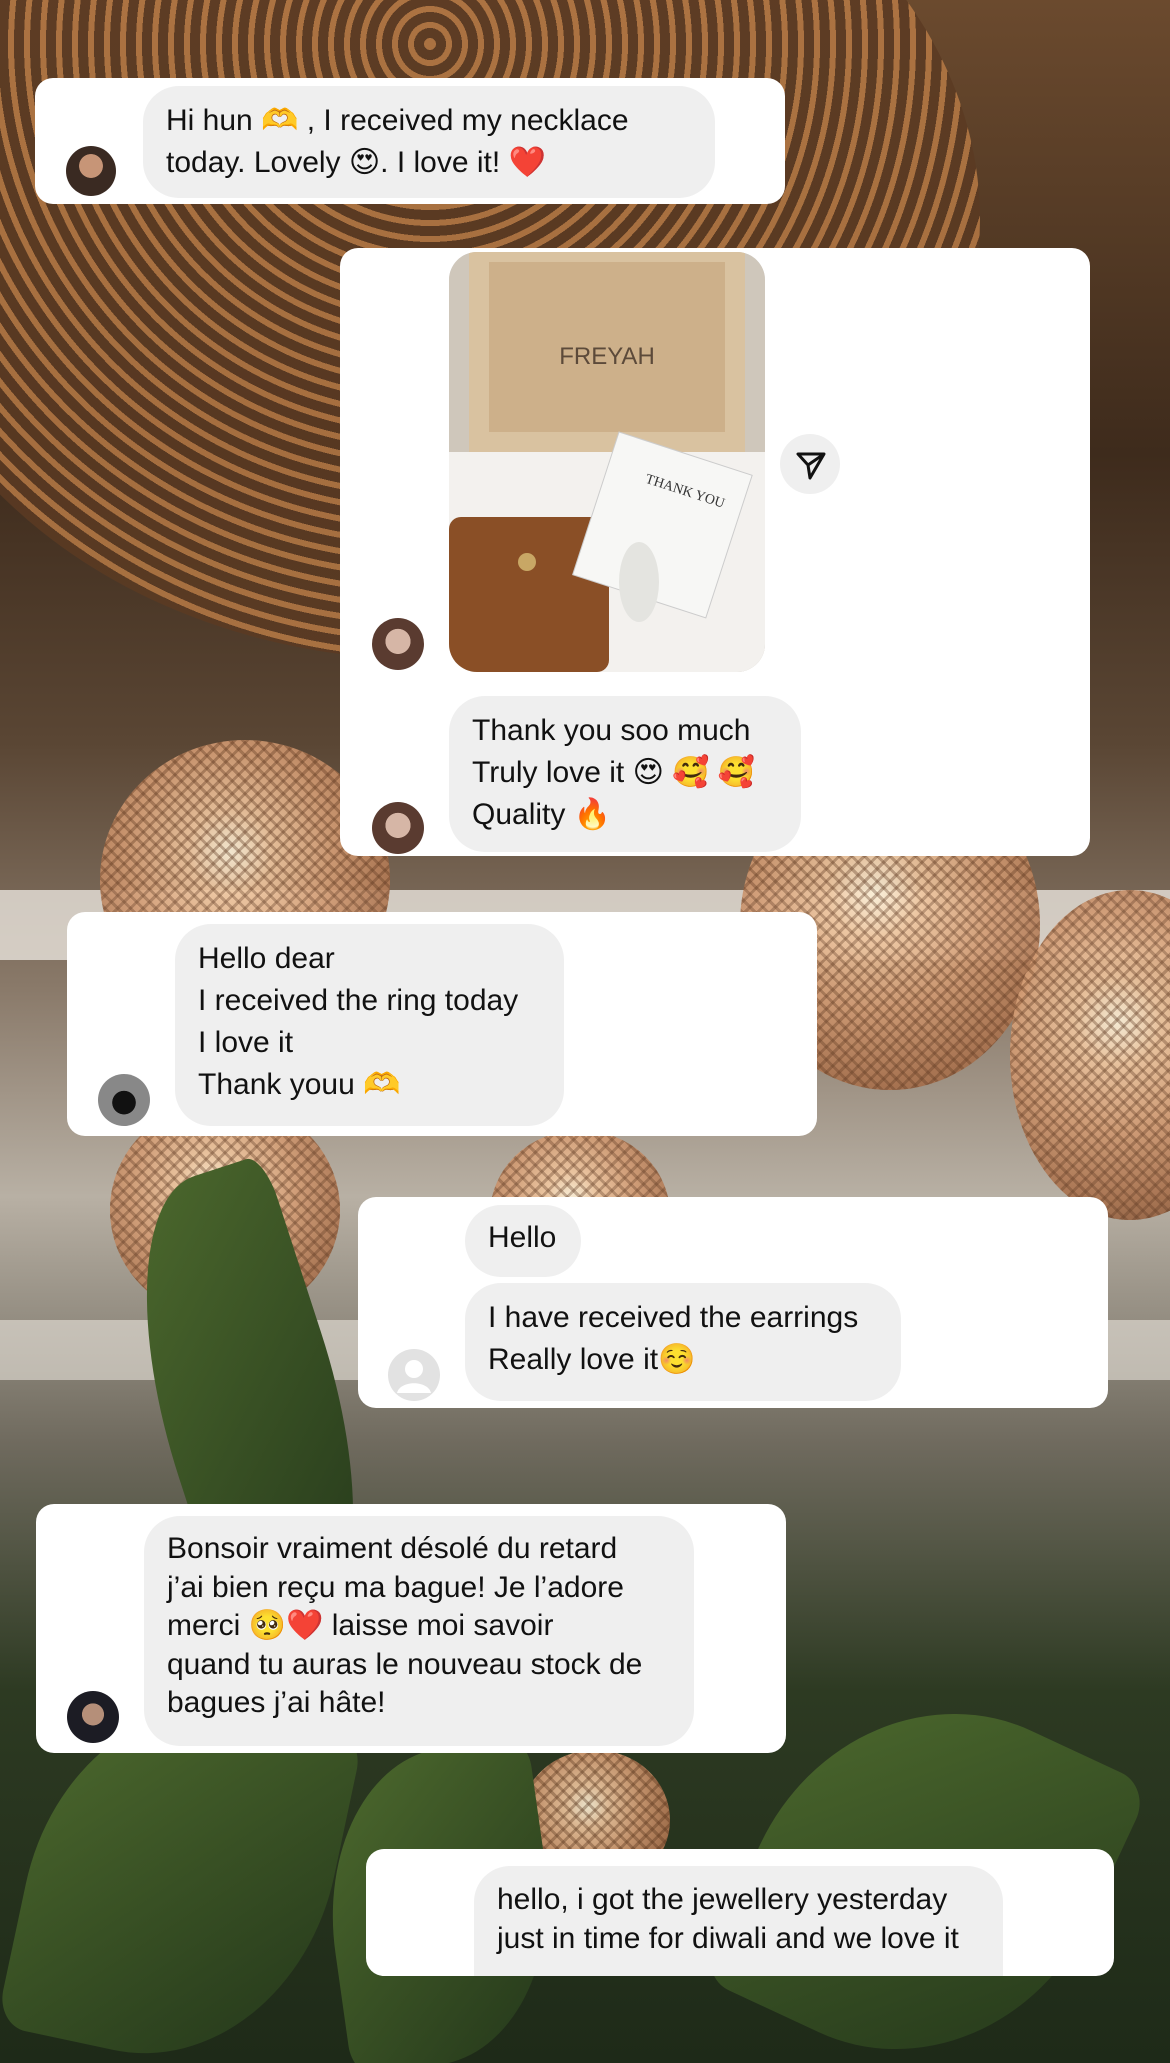  I want to click on message-line: Truly love it 😍 🥰 🥰, so click(614, 772).